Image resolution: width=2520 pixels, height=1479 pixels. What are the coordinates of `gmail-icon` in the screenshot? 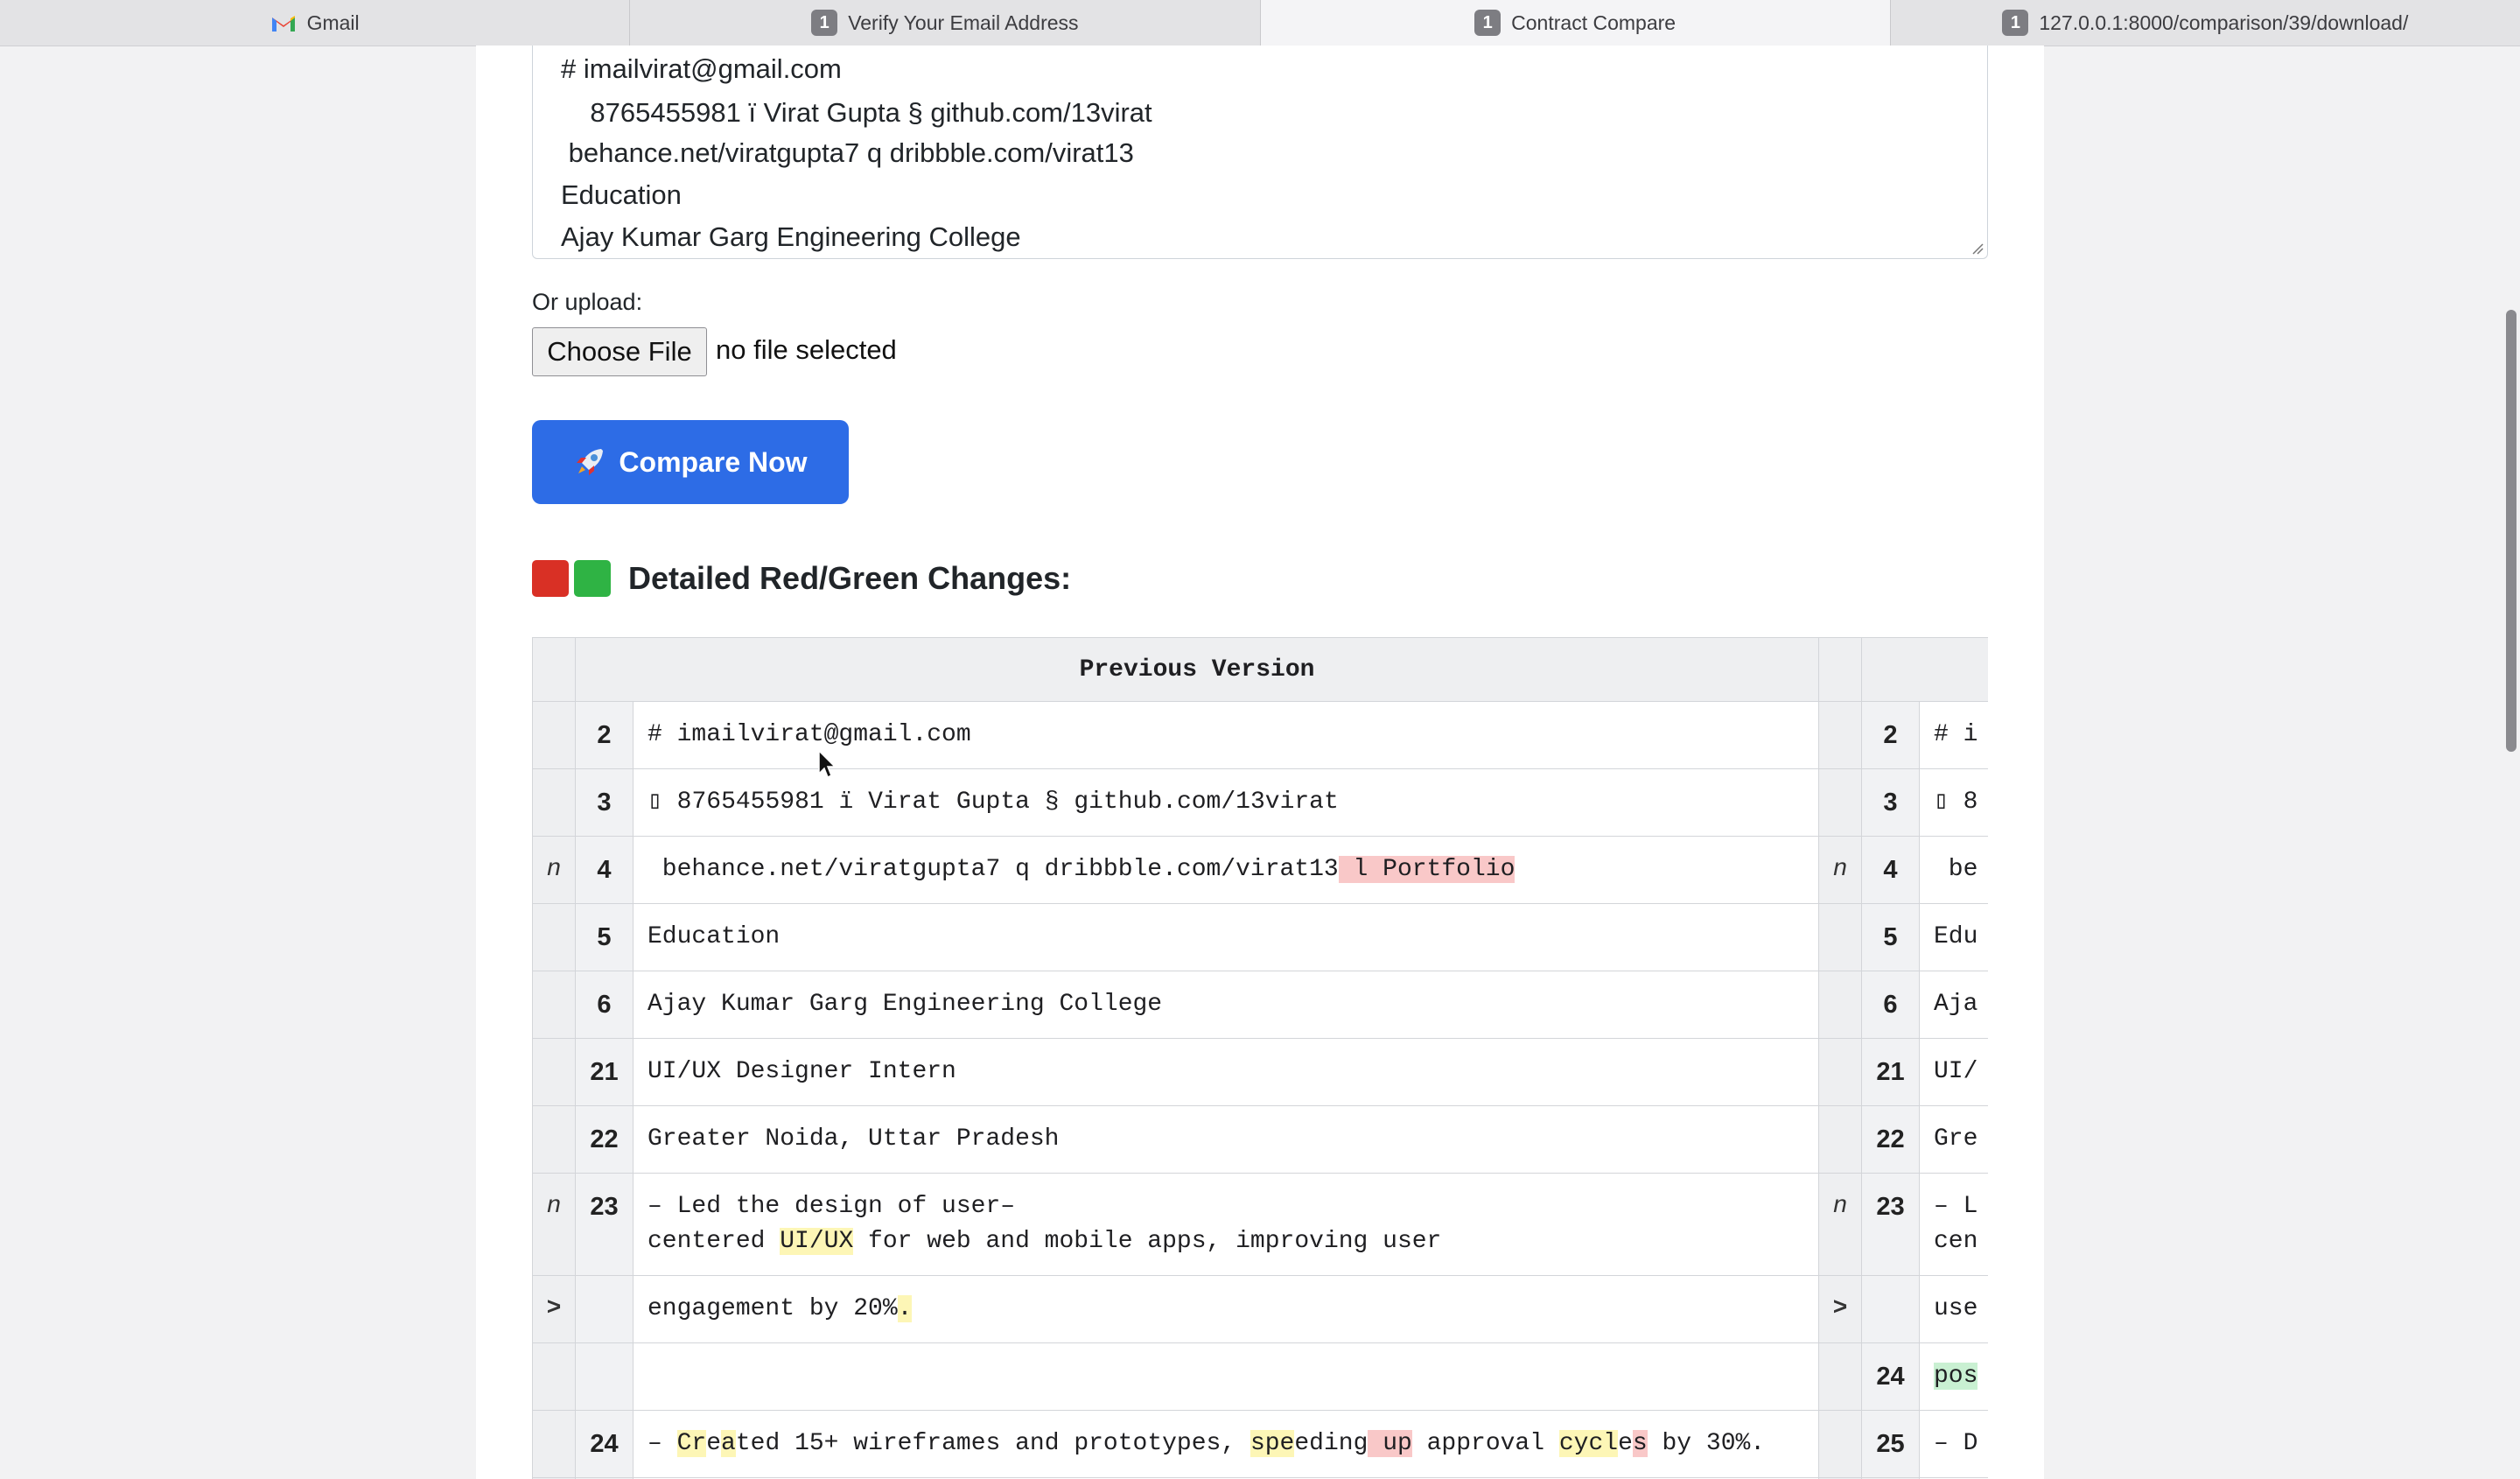 It's located at (283, 22).